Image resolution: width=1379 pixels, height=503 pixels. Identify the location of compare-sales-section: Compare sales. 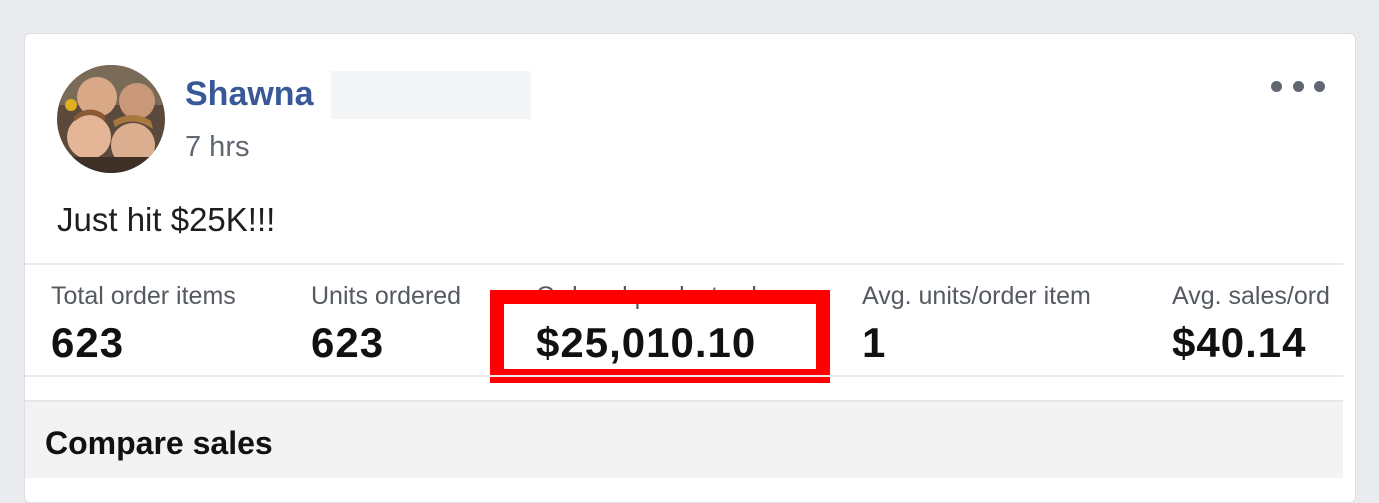
(684, 439).